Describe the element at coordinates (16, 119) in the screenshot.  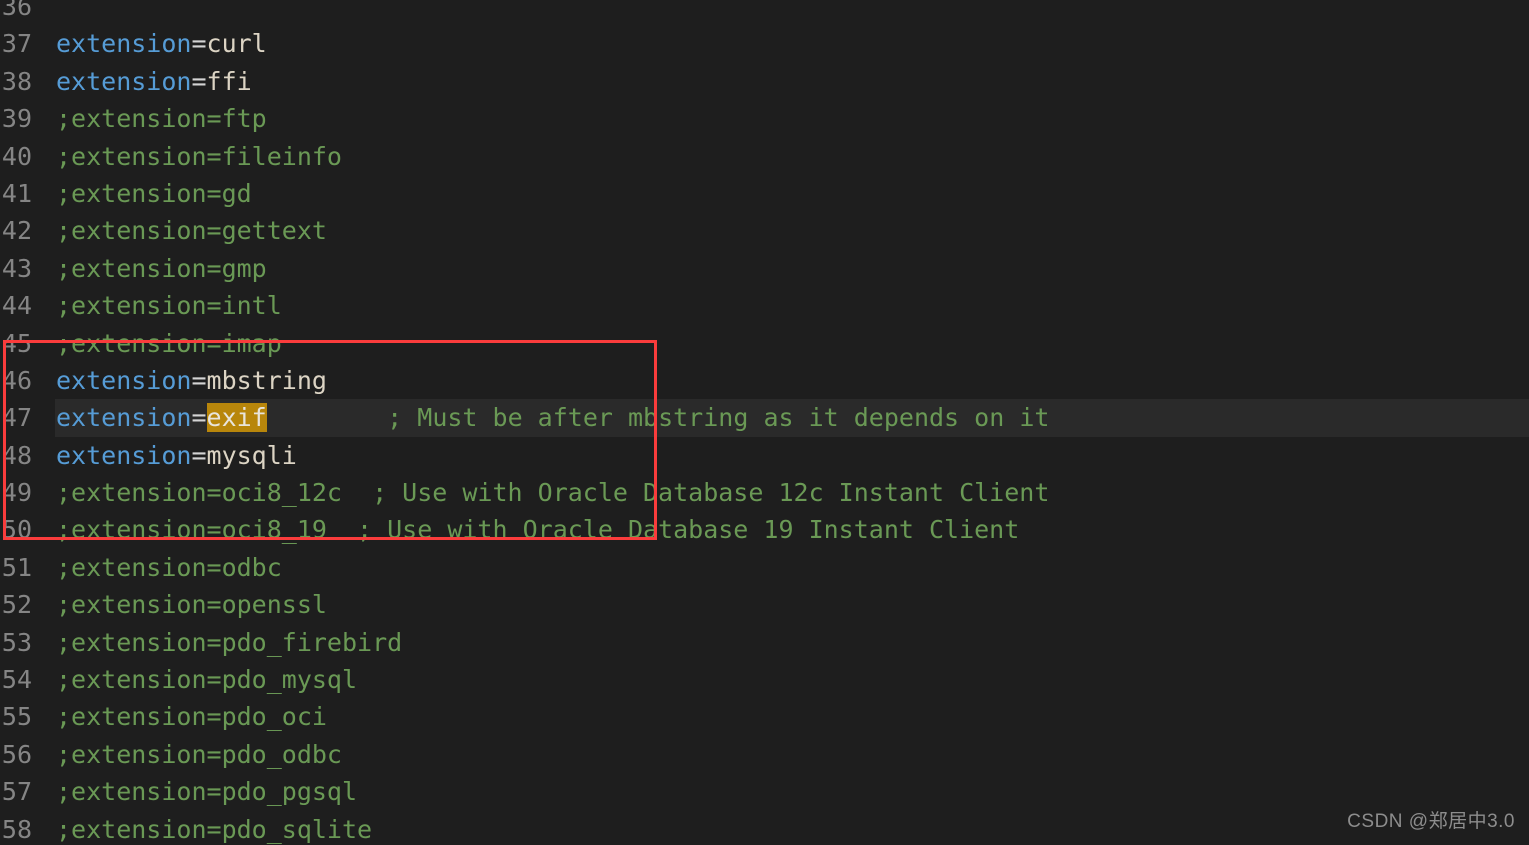
I see `line-number: 39` at that location.